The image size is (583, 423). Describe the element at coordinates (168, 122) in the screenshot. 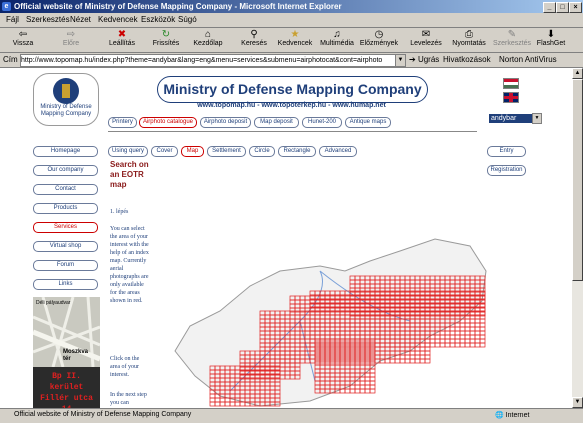

I see `tab-airphoto-catalogue: Airphoto catalogue` at that location.